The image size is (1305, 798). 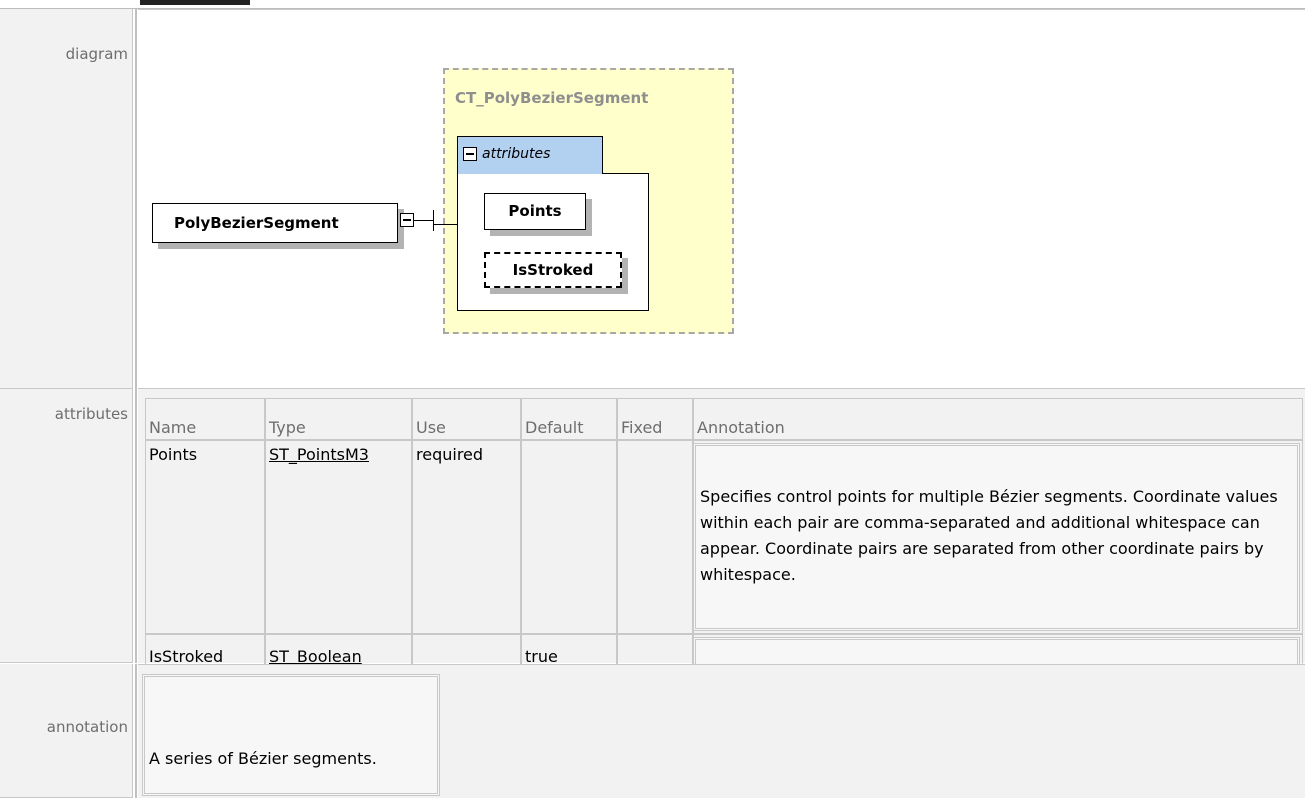 What do you see at coordinates (407, 220) in the screenshot?
I see `expand-collapse-icon` at bounding box center [407, 220].